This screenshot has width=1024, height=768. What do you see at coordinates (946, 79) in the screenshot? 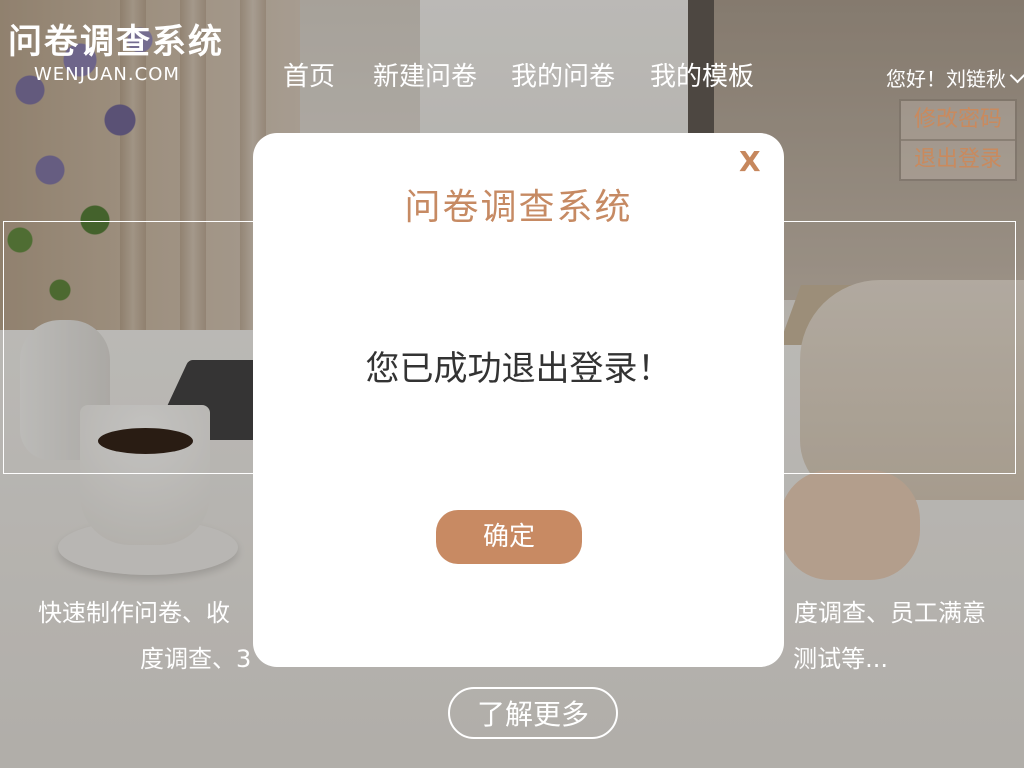
I see `user-greeting: 您好！刘链秋` at bounding box center [946, 79].